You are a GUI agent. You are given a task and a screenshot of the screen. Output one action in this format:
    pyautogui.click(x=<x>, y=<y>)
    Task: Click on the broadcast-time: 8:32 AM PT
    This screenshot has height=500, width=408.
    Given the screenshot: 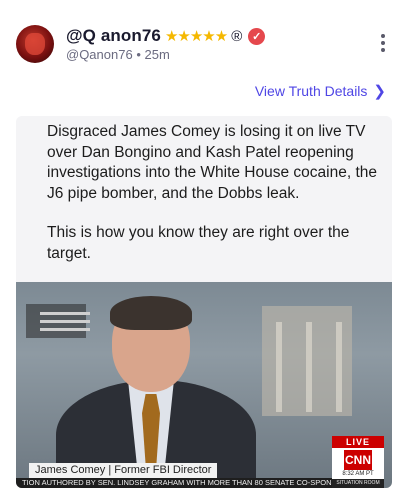 What is the action you would take?
    pyautogui.click(x=358, y=474)
    